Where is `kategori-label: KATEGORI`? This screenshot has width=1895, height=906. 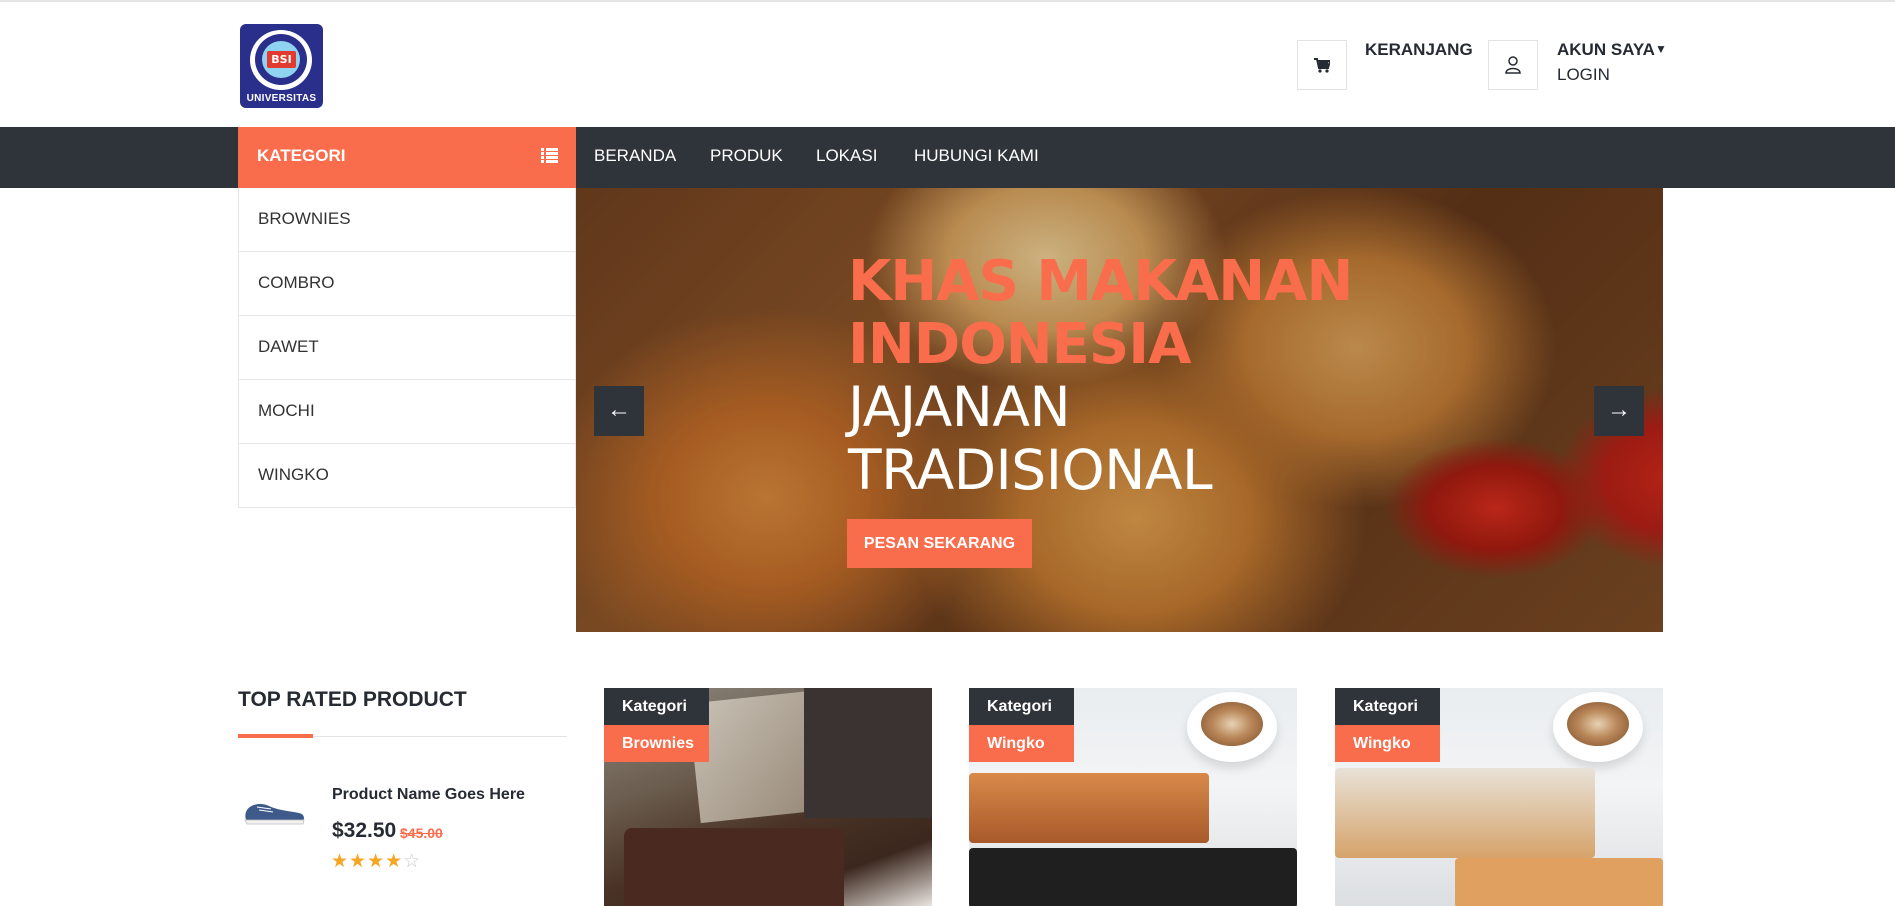 kategori-label: KATEGORI is located at coordinates (301, 155).